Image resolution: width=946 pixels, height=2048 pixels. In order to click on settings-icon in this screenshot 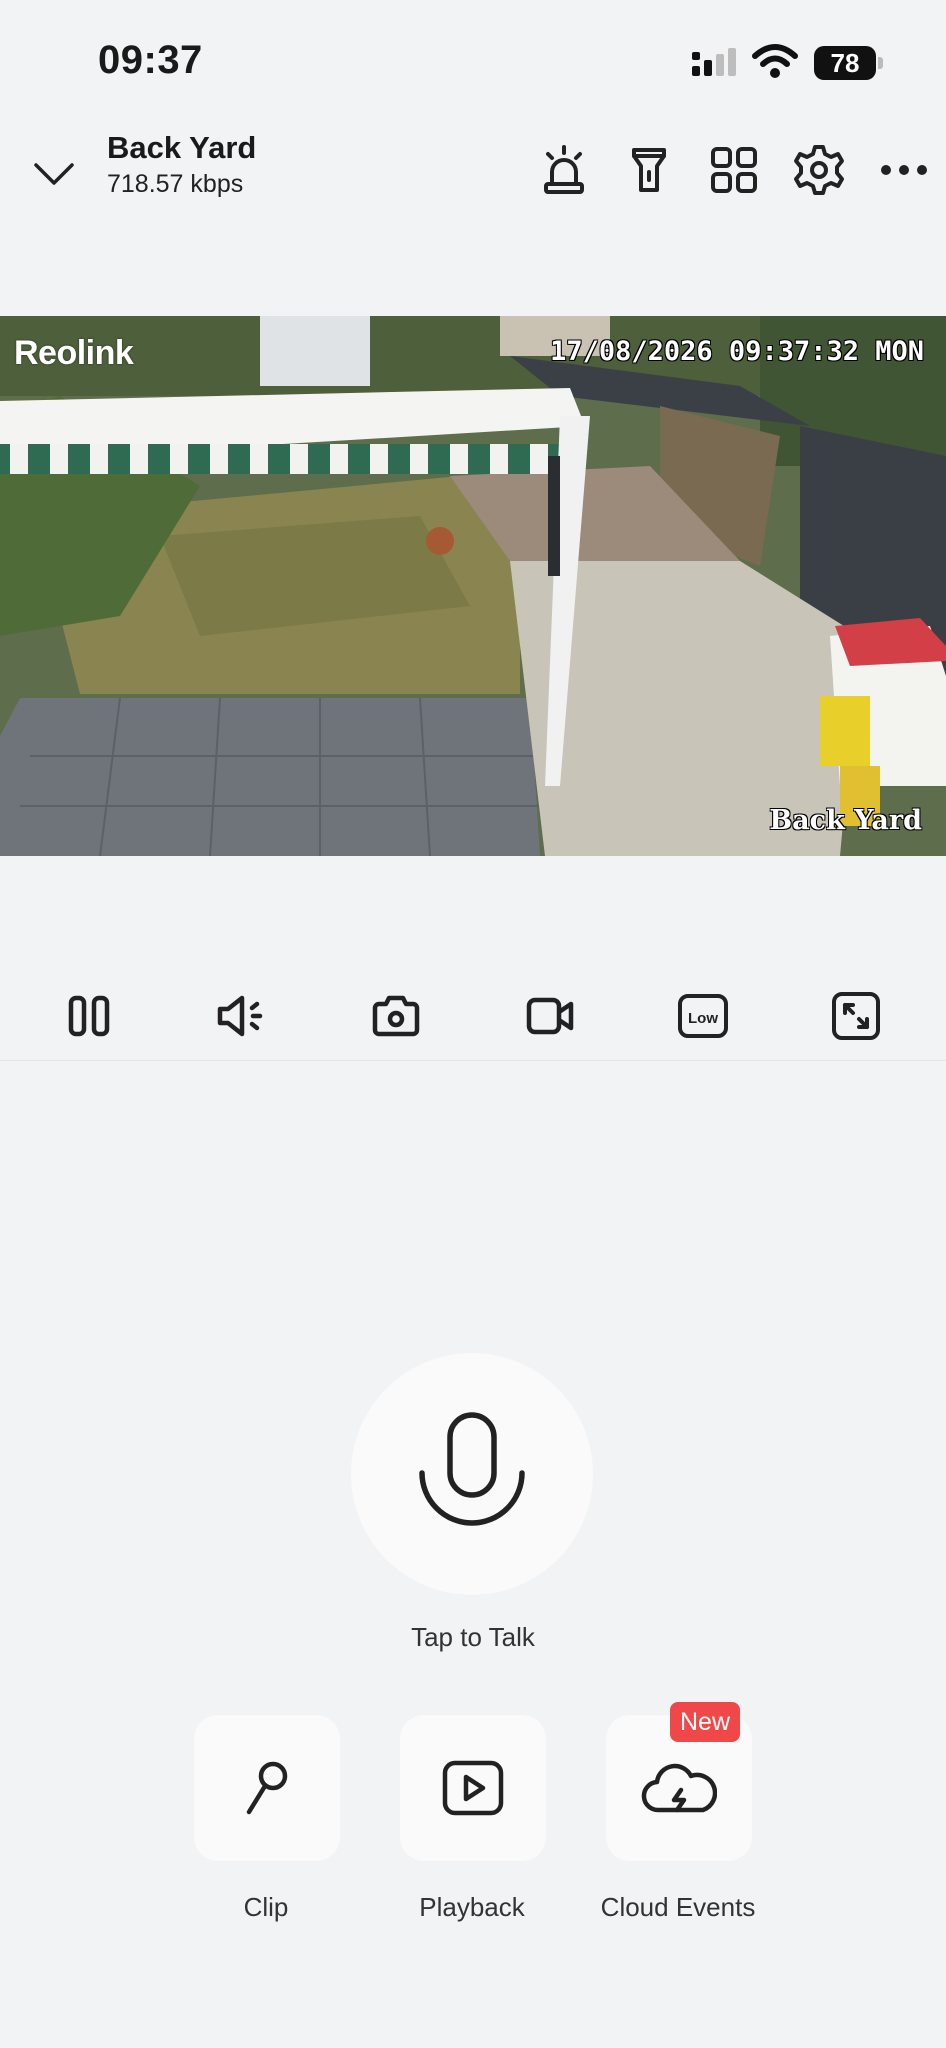, I will do `click(819, 170)`.